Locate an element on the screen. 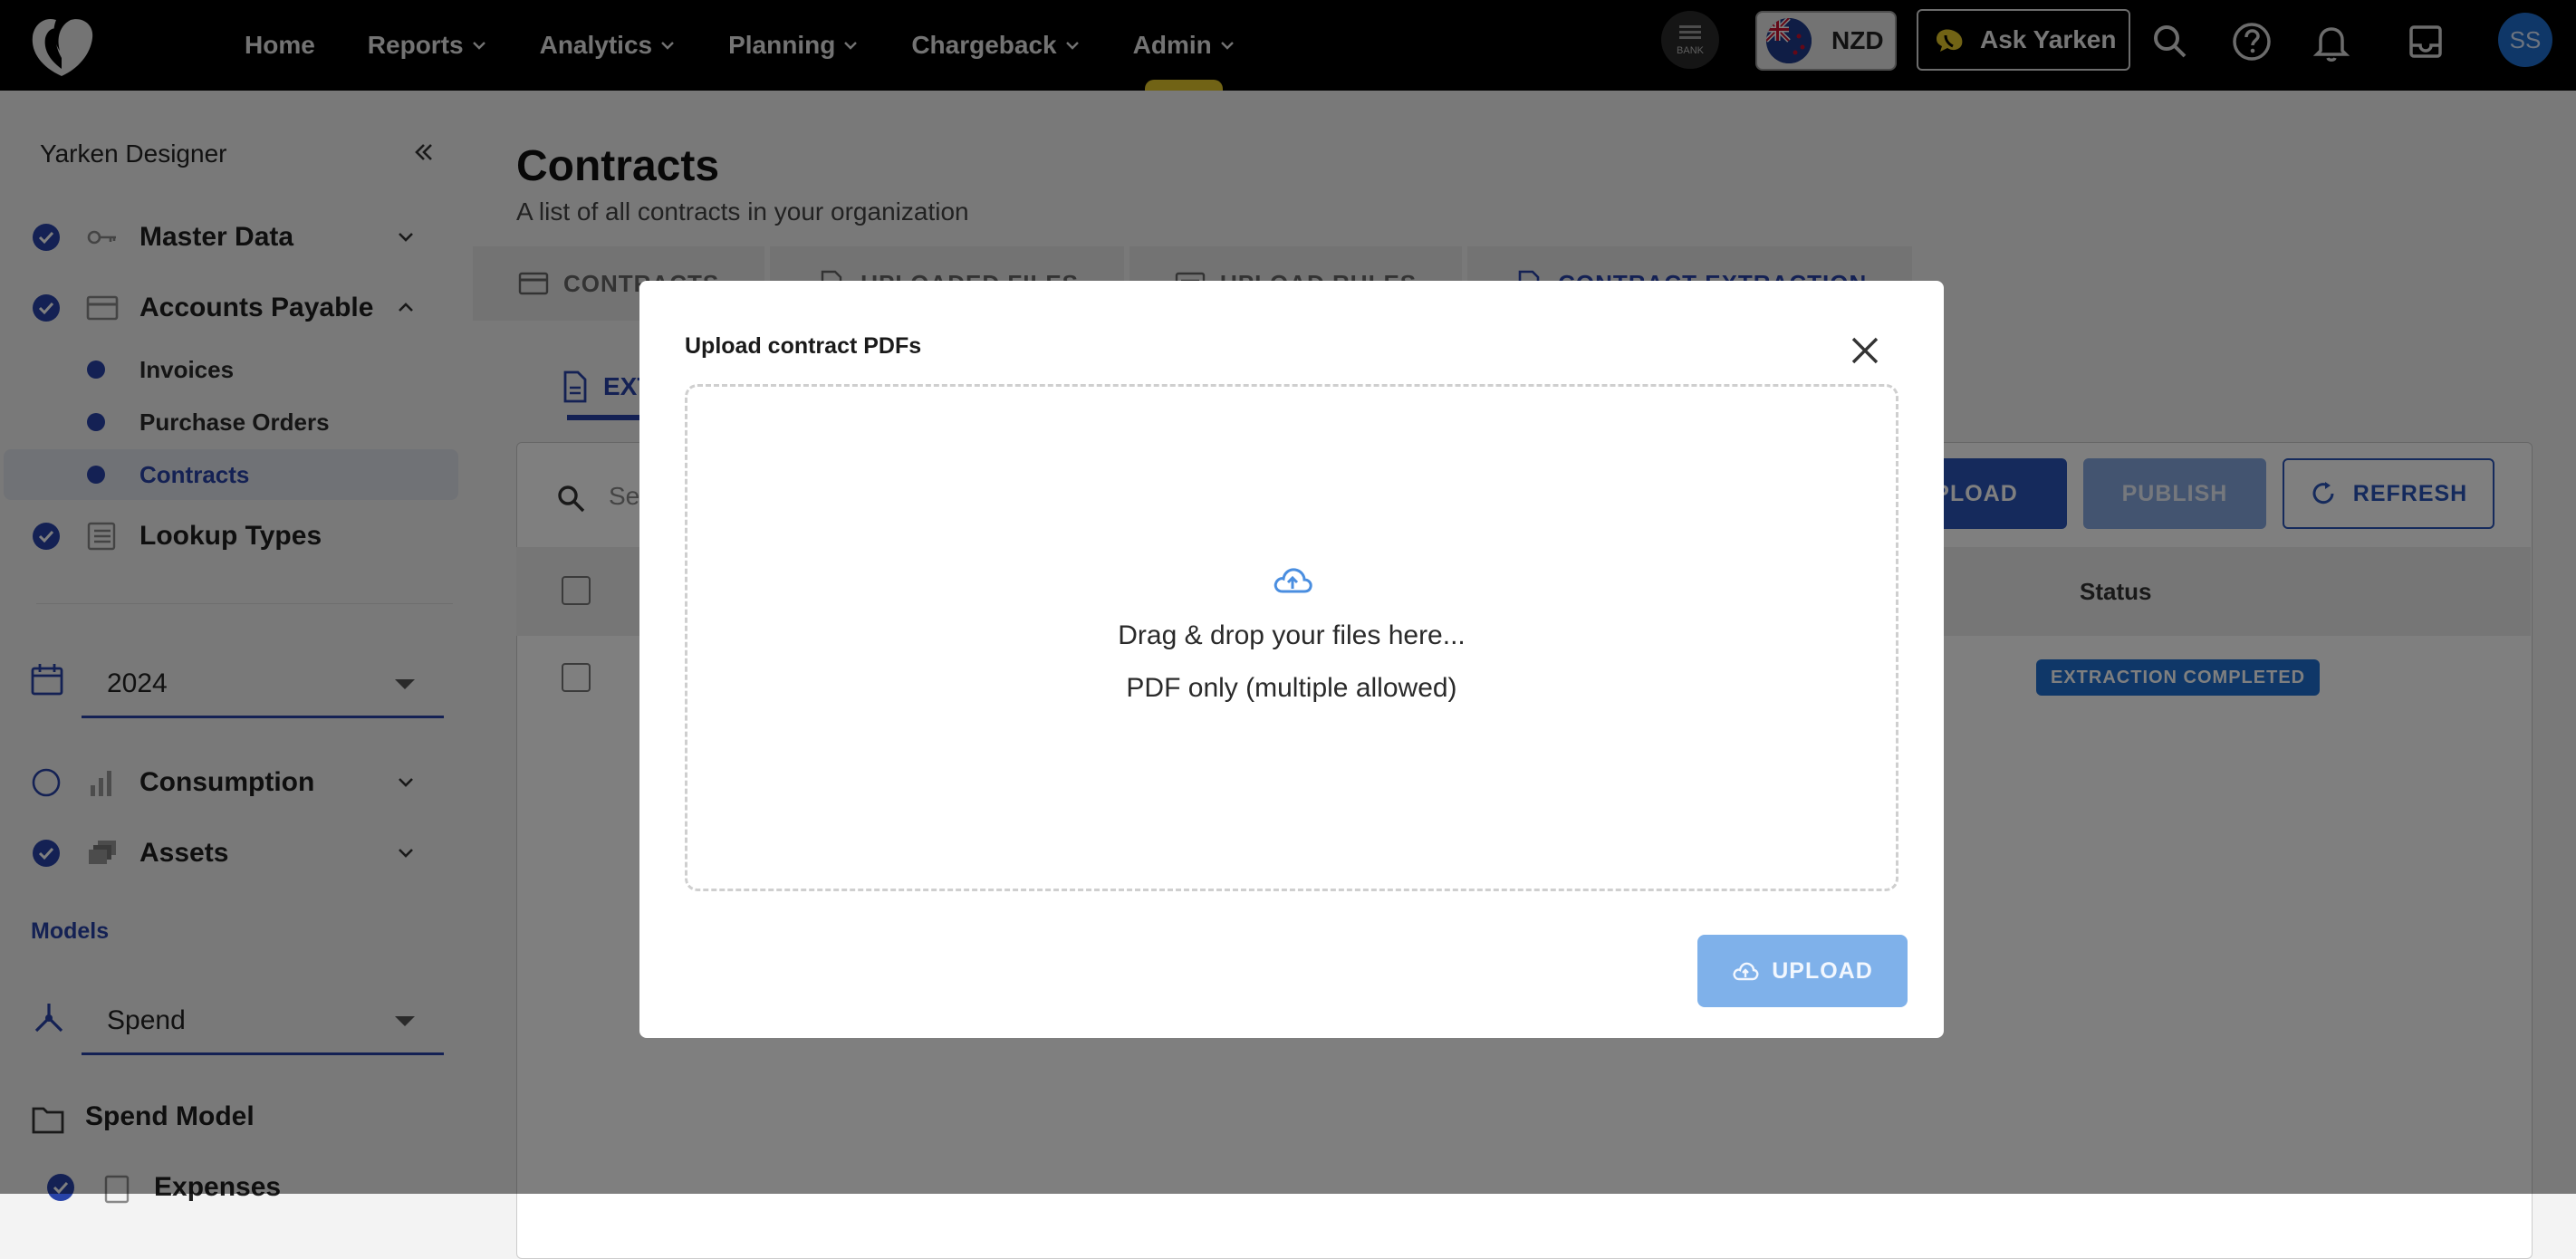 Image resolution: width=2576 pixels, height=1259 pixels. dialog-upload-button: UPLOAD is located at coordinates (1802, 971).